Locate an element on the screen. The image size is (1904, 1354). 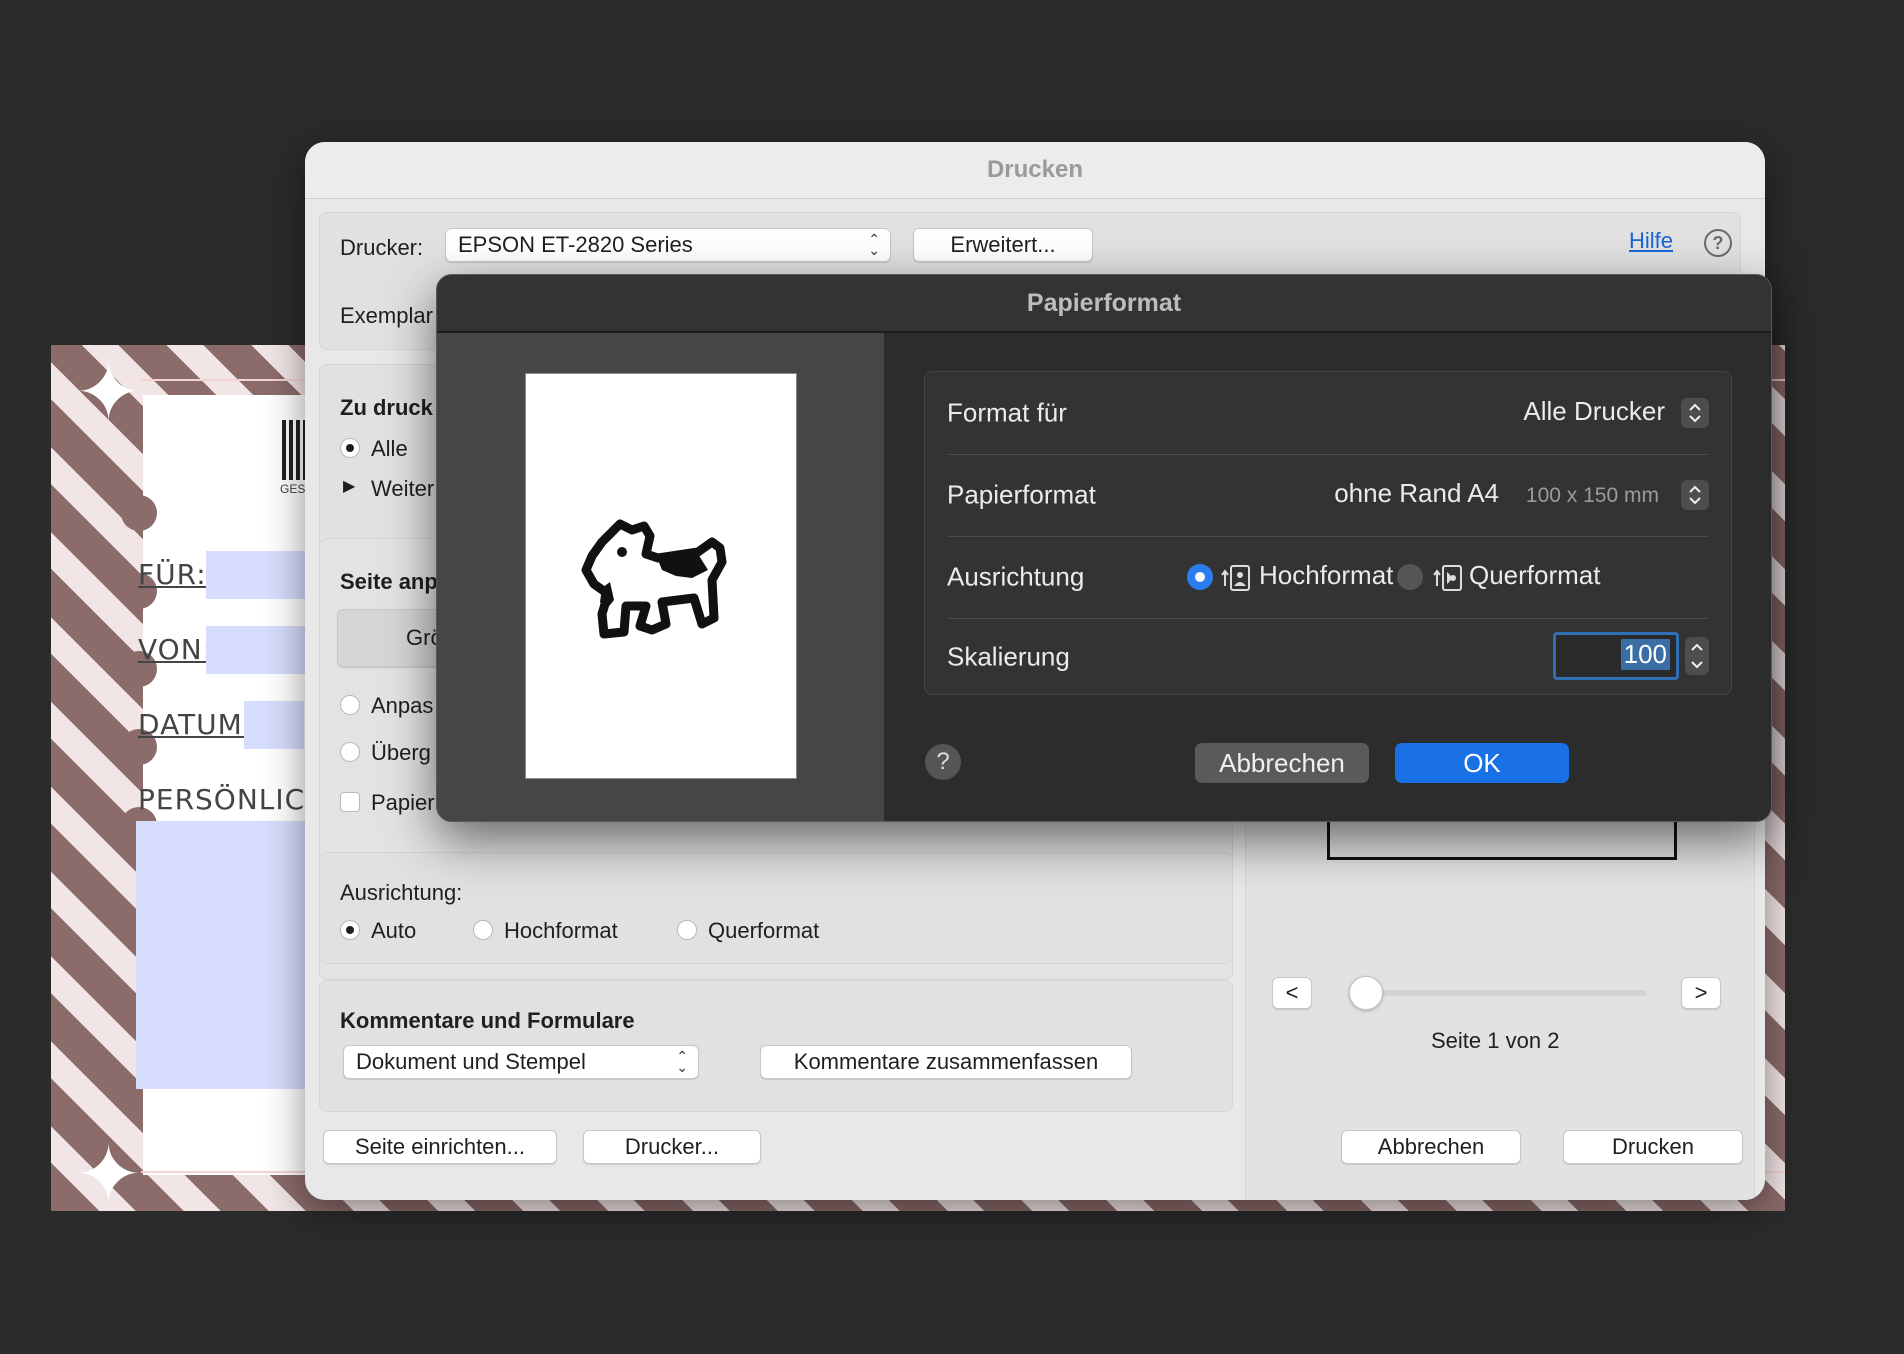
doc-field-datum is located at coordinates (274, 725).